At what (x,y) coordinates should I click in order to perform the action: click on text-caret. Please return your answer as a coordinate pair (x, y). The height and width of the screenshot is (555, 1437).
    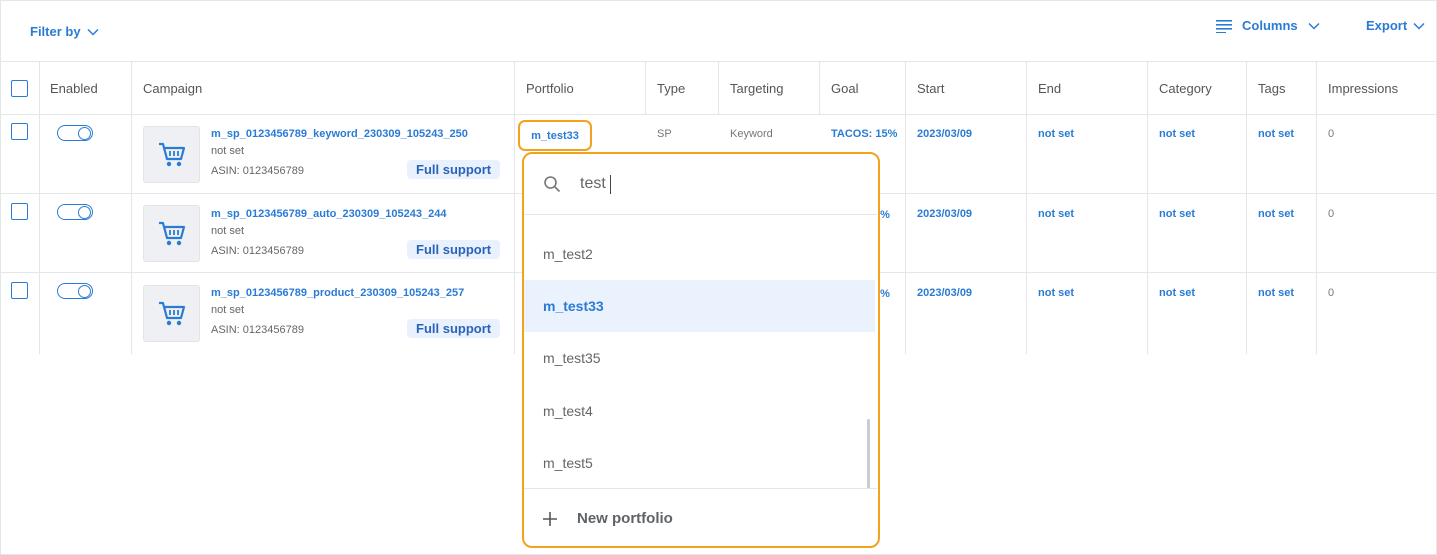
    Looking at the image, I should click on (610, 184).